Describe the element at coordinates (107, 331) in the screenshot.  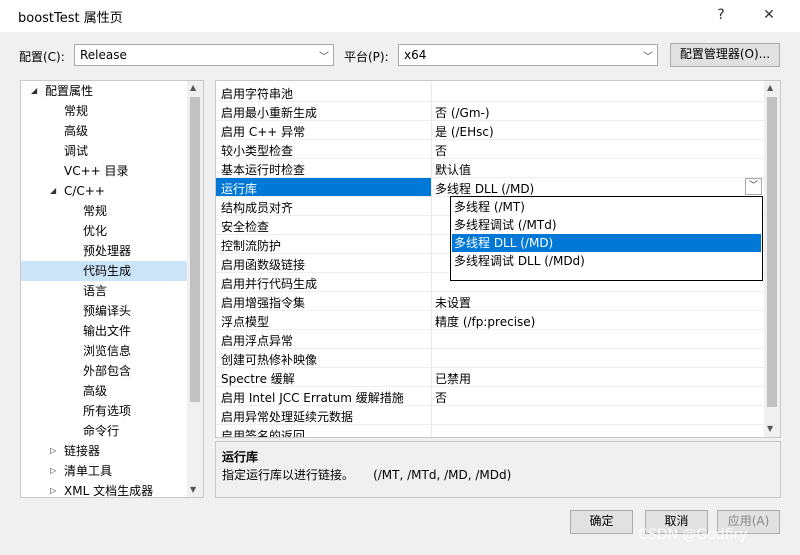
I see `tree-item-label: 输出文件` at that location.